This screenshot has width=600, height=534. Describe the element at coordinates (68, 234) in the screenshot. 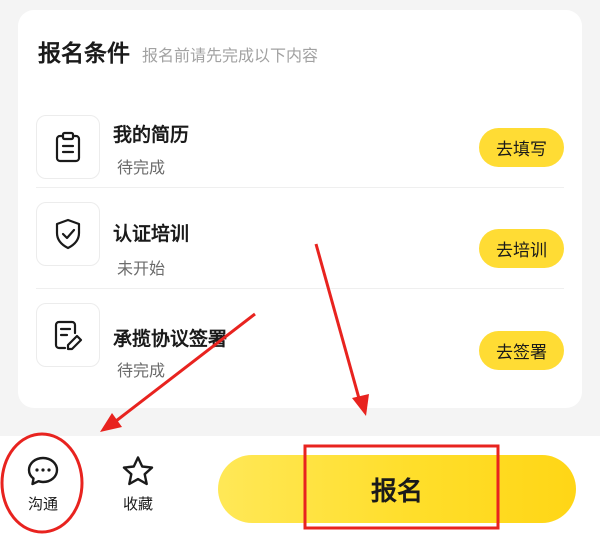

I see `shield-check-icon` at that location.